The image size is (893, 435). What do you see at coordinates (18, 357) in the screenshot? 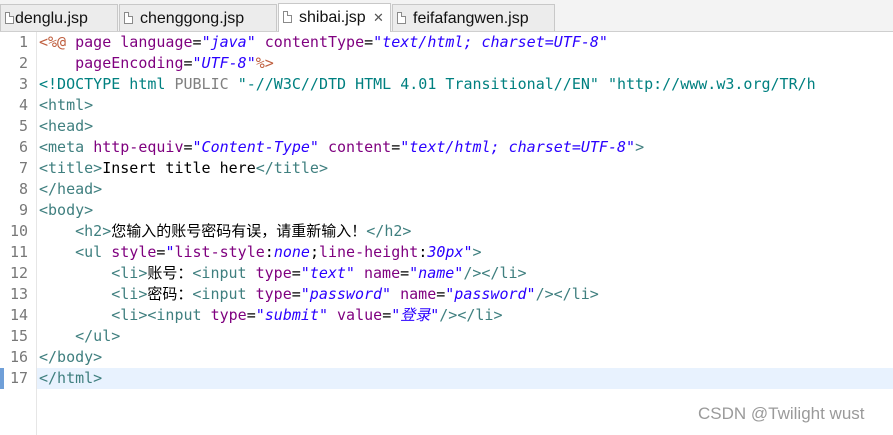
I see `line-number: 16` at bounding box center [18, 357].